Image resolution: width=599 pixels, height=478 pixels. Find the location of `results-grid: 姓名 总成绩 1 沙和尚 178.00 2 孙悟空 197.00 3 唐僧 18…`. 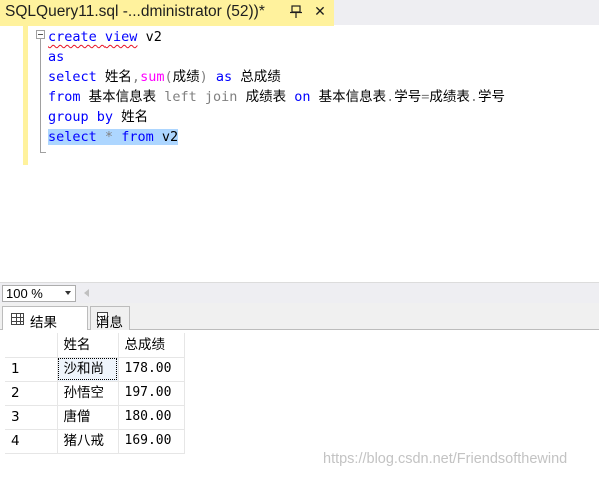

results-grid: 姓名 总成绩 1 沙和尚 178.00 2 孙悟空 197.00 3 唐僧 18… is located at coordinates (95, 393).